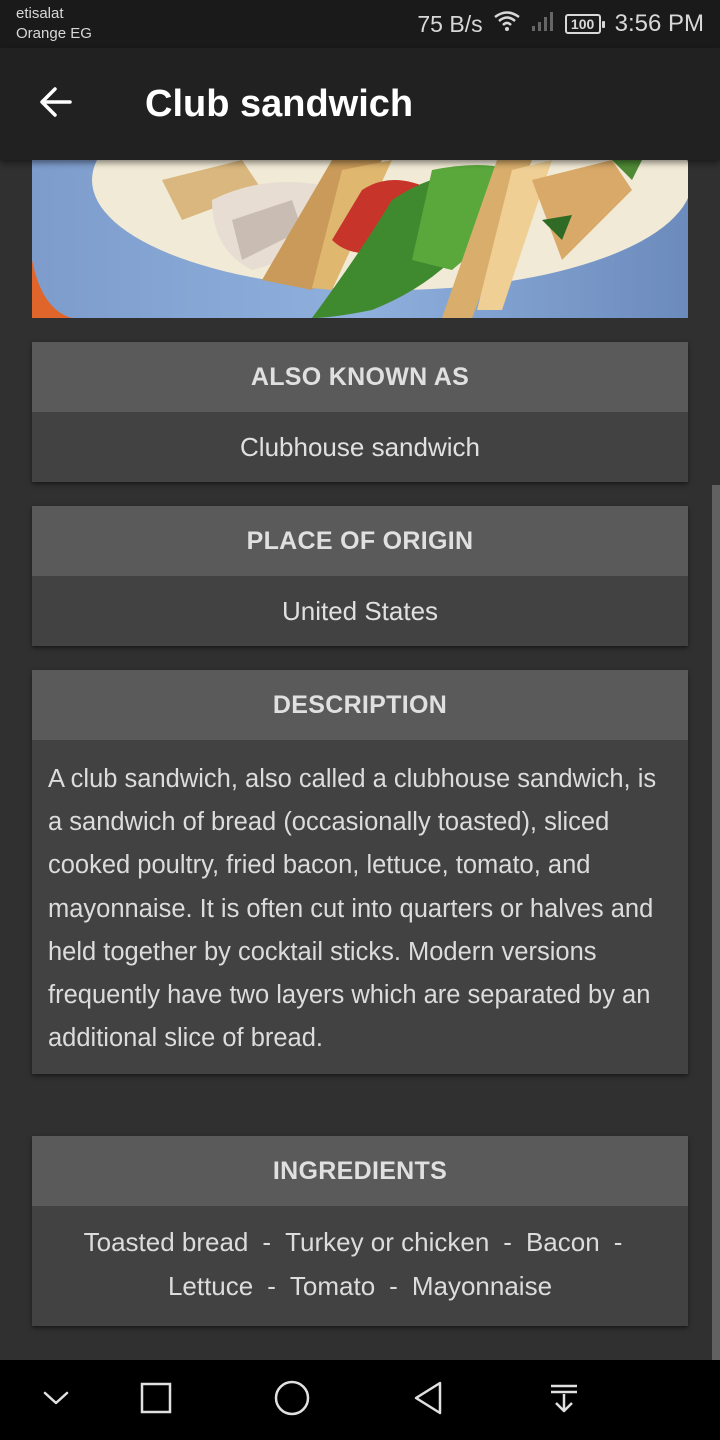 The image size is (720, 1440). Describe the element at coordinates (332, 1286) in the screenshot. I see `ingredient-item: Tomato` at that location.